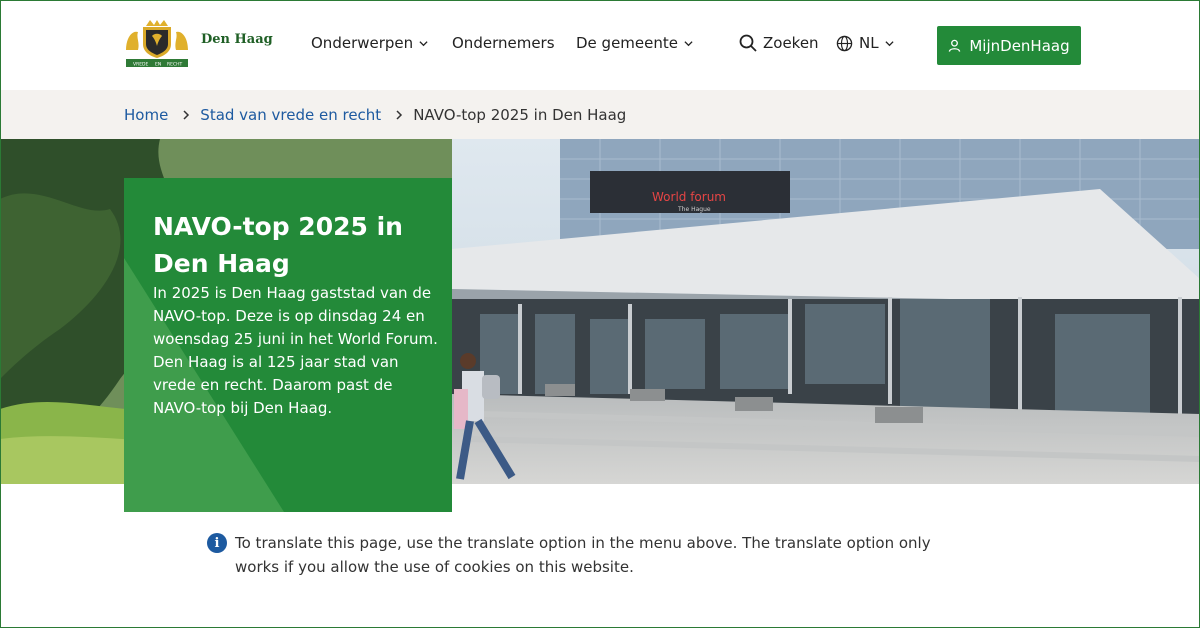 This screenshot has height=628, width=1200. What do you see at coordinates (157, 44) in the screenshot?
I see `den-haag-logo: VREDE EN RECHT` at bounding box center [157, 44].